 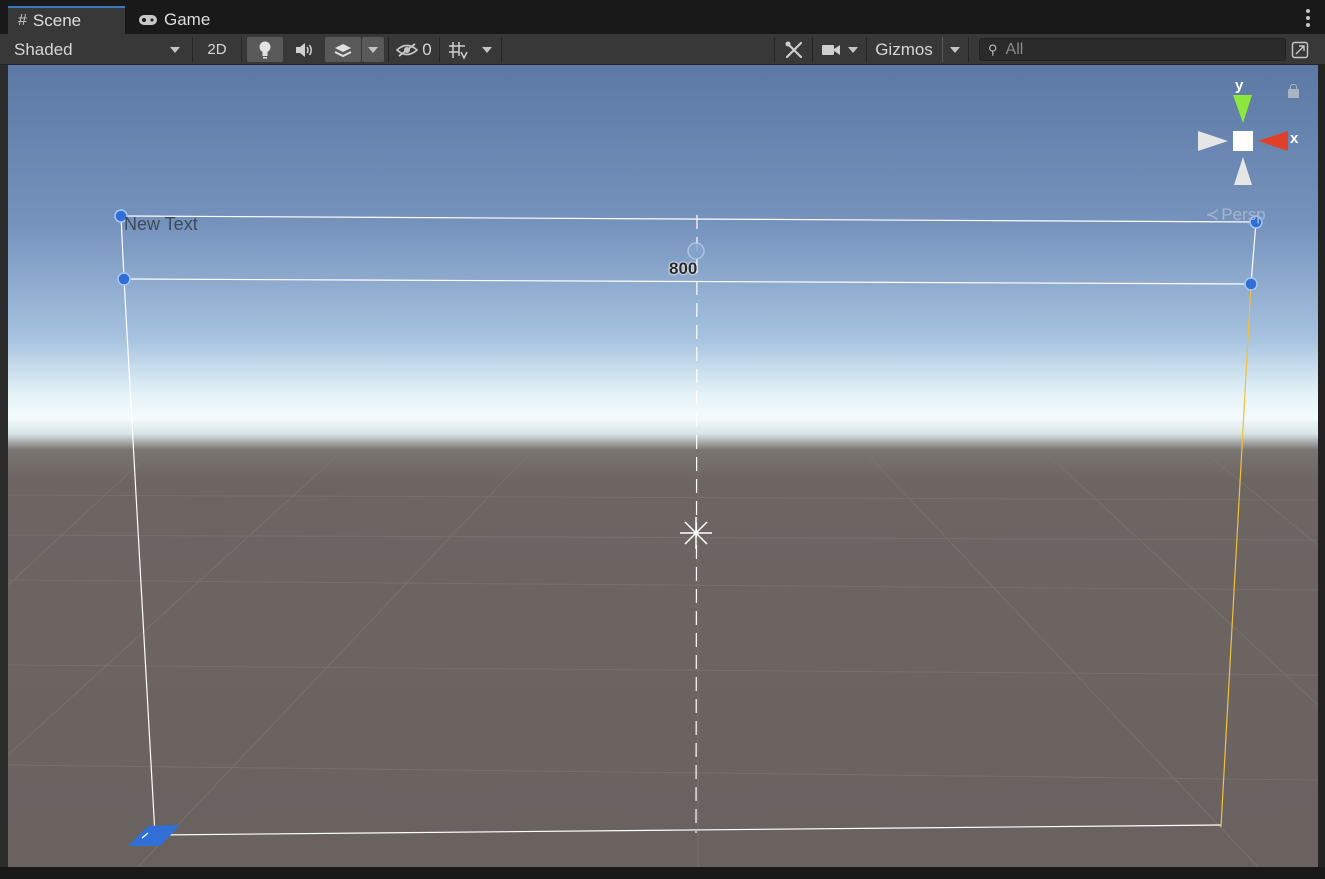 I want to click on 2d-mode-label: 2D, so click(x=217, y=49).